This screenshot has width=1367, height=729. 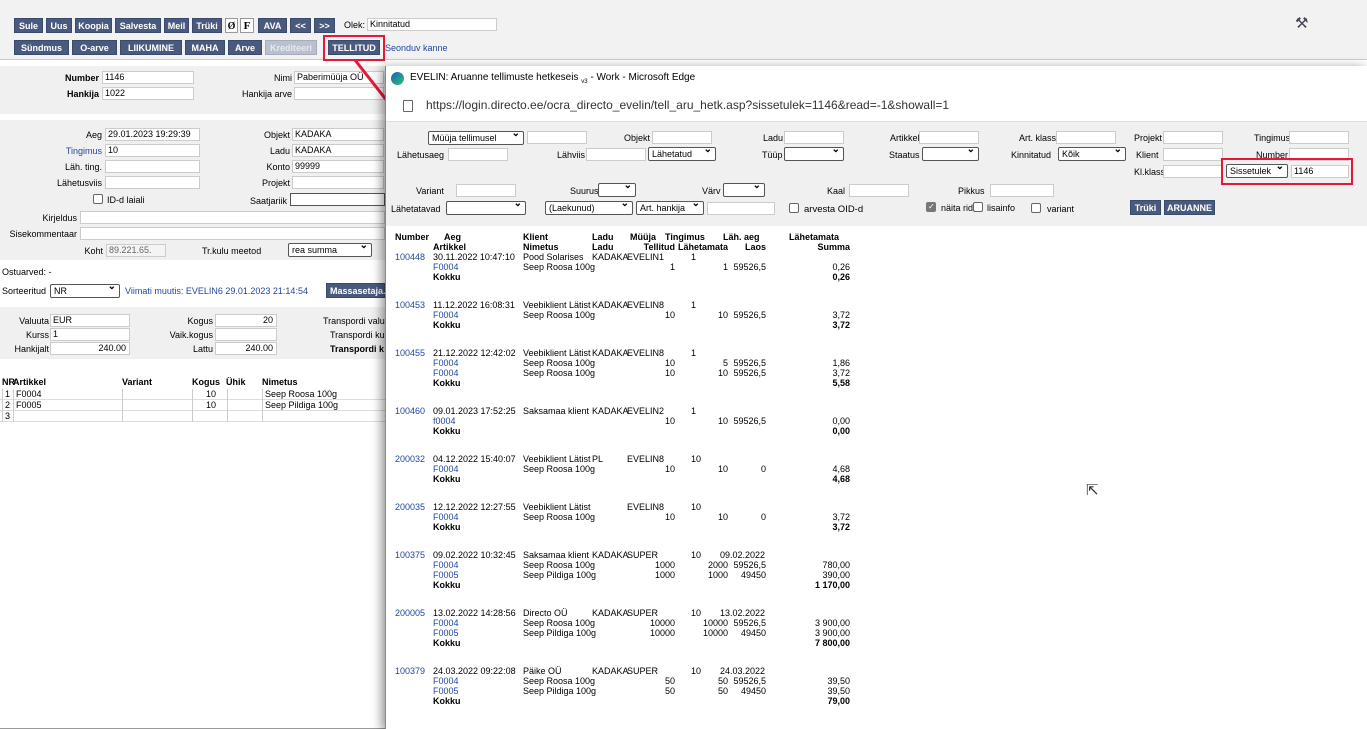 I want to click on confirmed-select: Kõik, so click(x=1092, y=154).